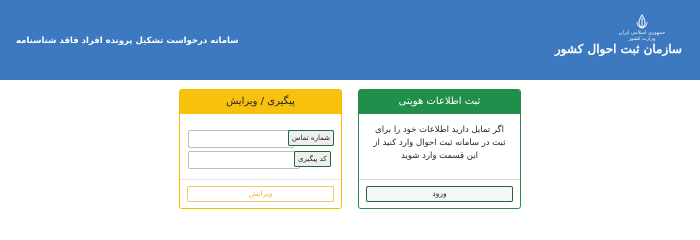  I want to click on tracking-code-input, so click(244, 160).